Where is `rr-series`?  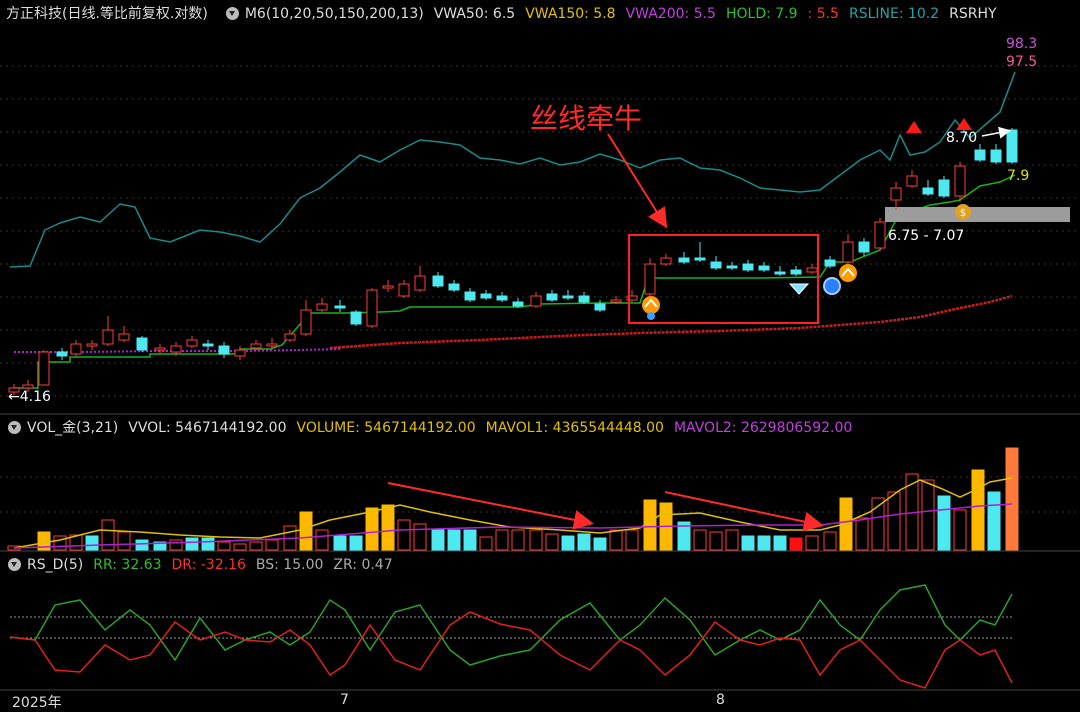
rr-series is located at coordinates (511, 625).